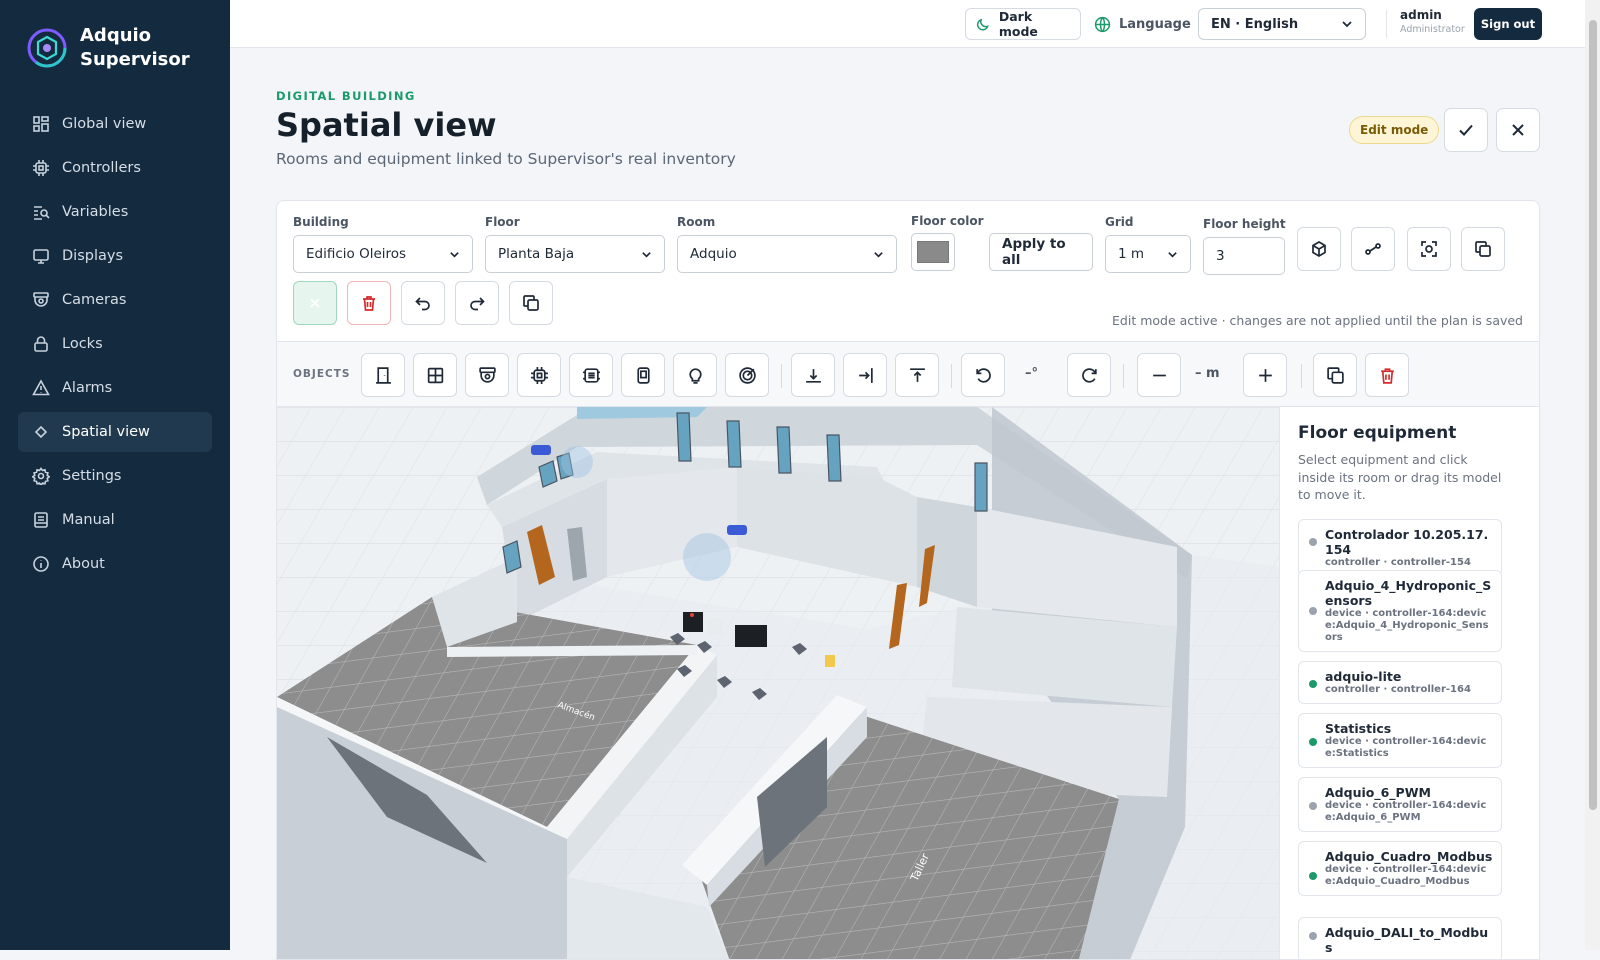  Describe the element at coordinates (1041, 252) in the screenshot. I see `apply-to-all-button: Apply to all` at that location.